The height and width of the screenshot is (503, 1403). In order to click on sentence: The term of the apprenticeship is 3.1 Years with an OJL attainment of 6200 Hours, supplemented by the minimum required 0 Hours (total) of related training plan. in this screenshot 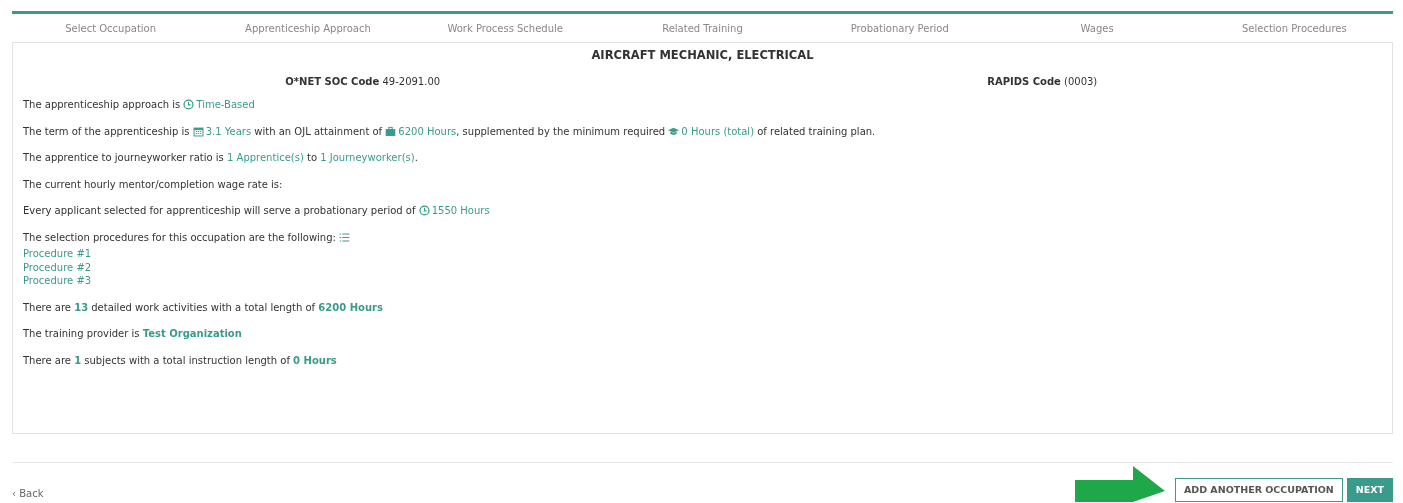, I will do `click(450, 131)`.